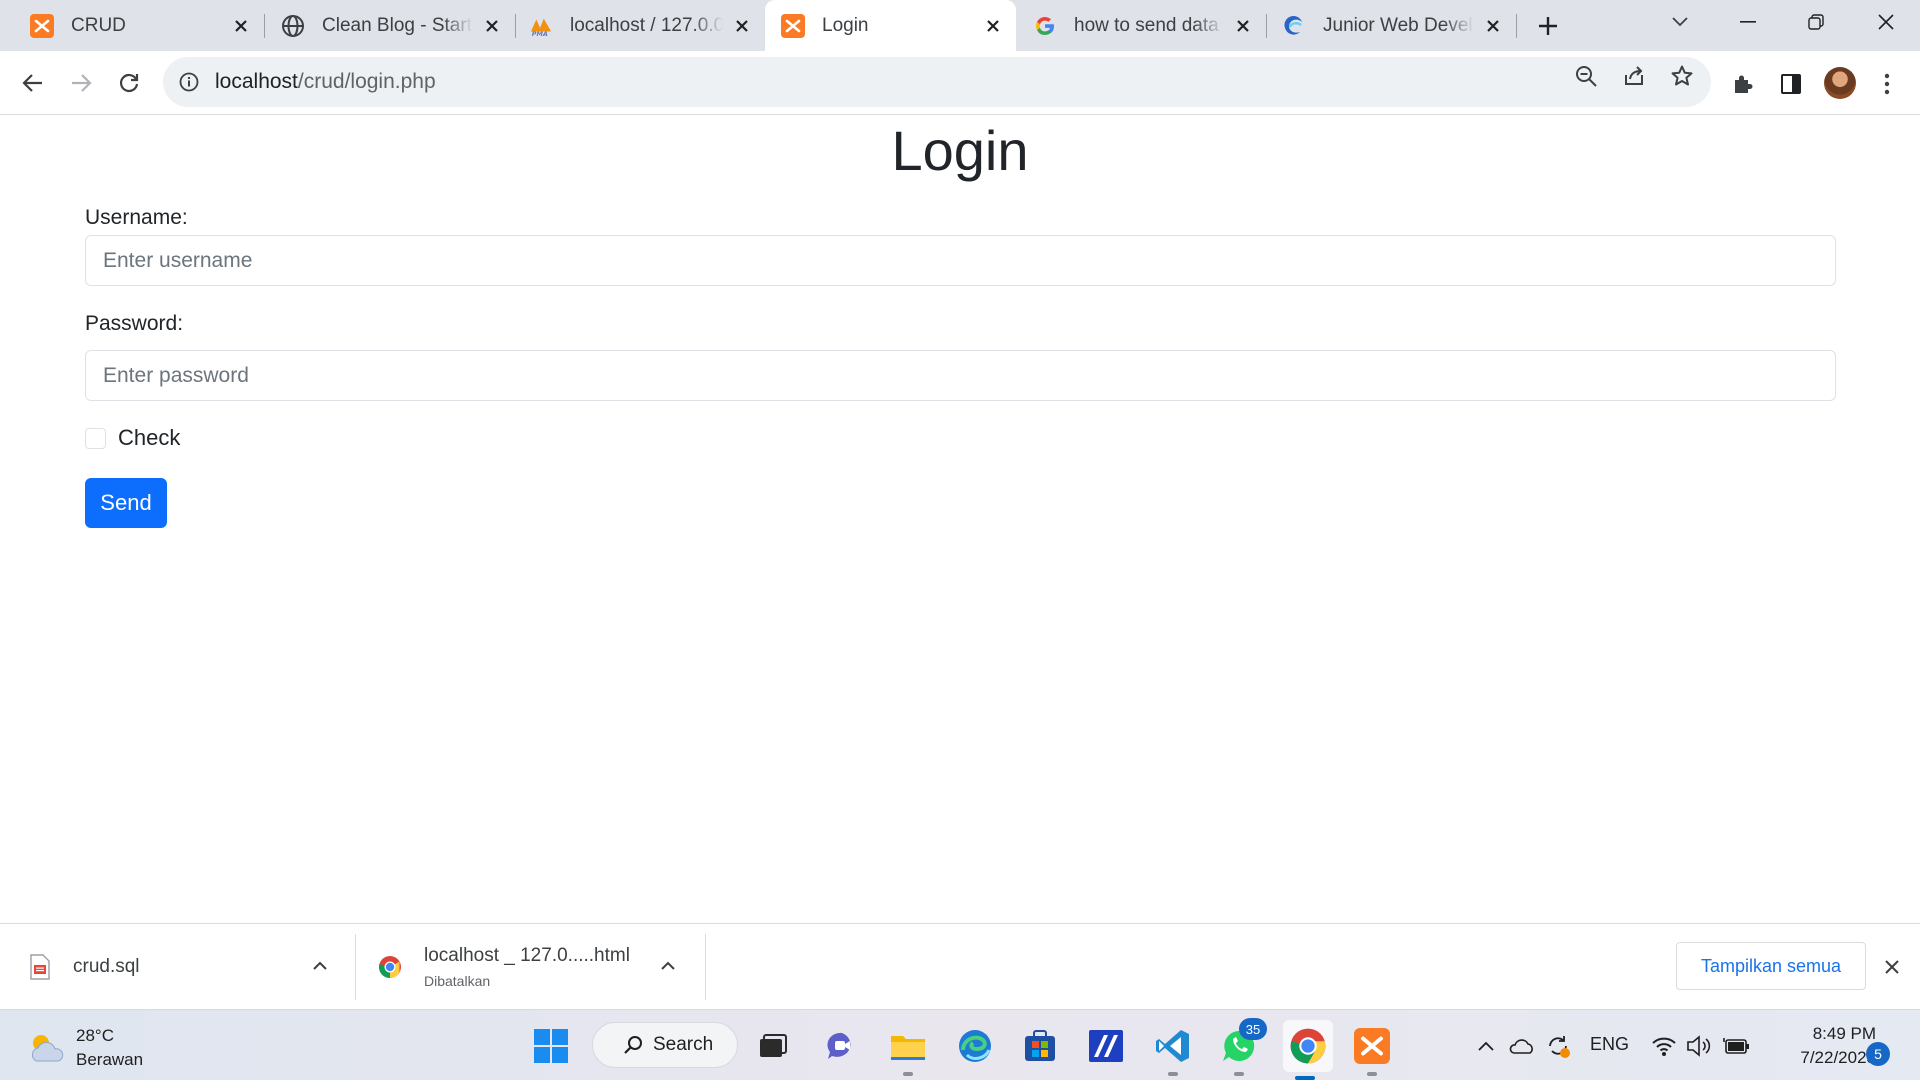 The image size is (1920, 1080). Describe the element at coordinates (189, 82) in the screenshot. I see `site-info-icon` at that location.